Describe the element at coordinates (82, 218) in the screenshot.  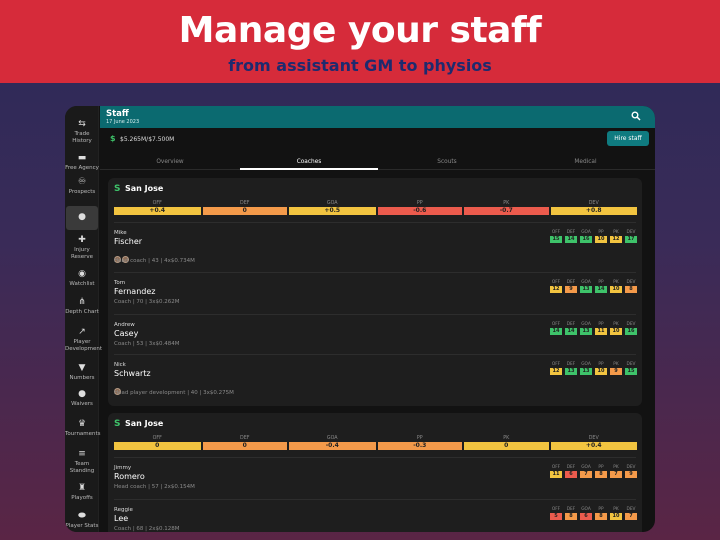
I see `sidebar-item-staff: ●` at that location.